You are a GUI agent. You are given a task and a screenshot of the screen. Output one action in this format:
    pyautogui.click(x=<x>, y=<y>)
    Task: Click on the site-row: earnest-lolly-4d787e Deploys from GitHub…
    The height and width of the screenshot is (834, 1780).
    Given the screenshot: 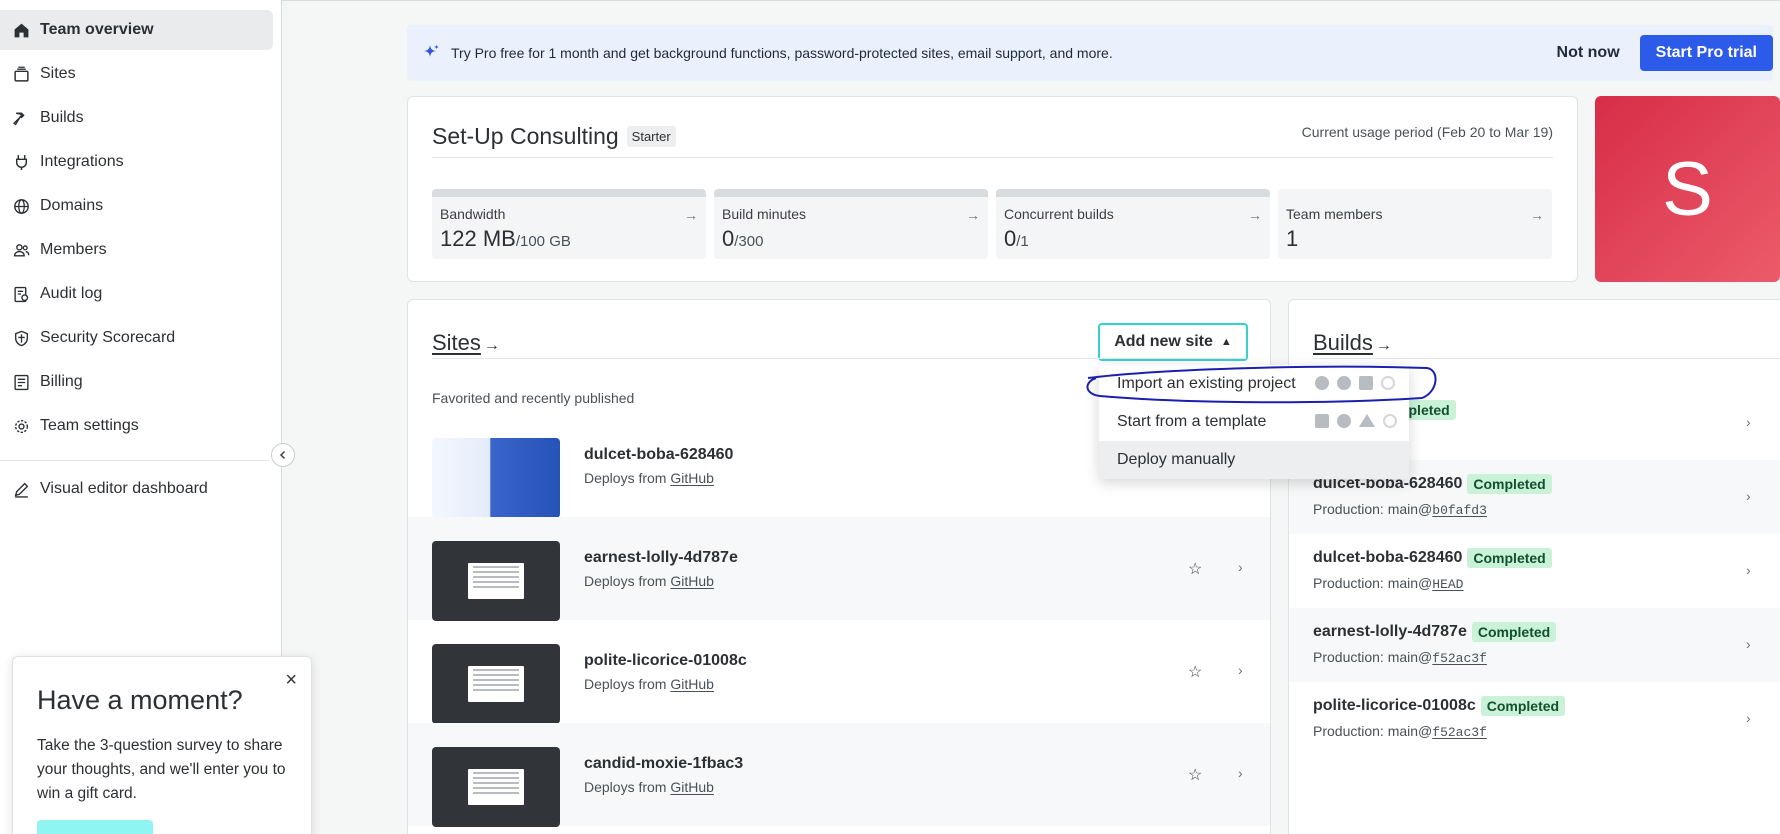 What is the action you would take?
    pyautogui.click(x=839, y=569)
    